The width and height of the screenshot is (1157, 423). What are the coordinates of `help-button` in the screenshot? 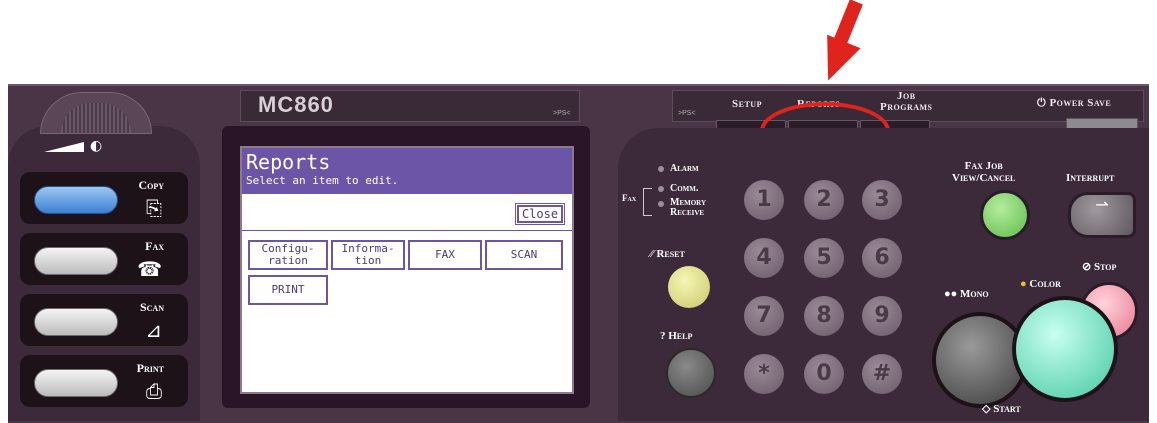 It's located at (691, 373).